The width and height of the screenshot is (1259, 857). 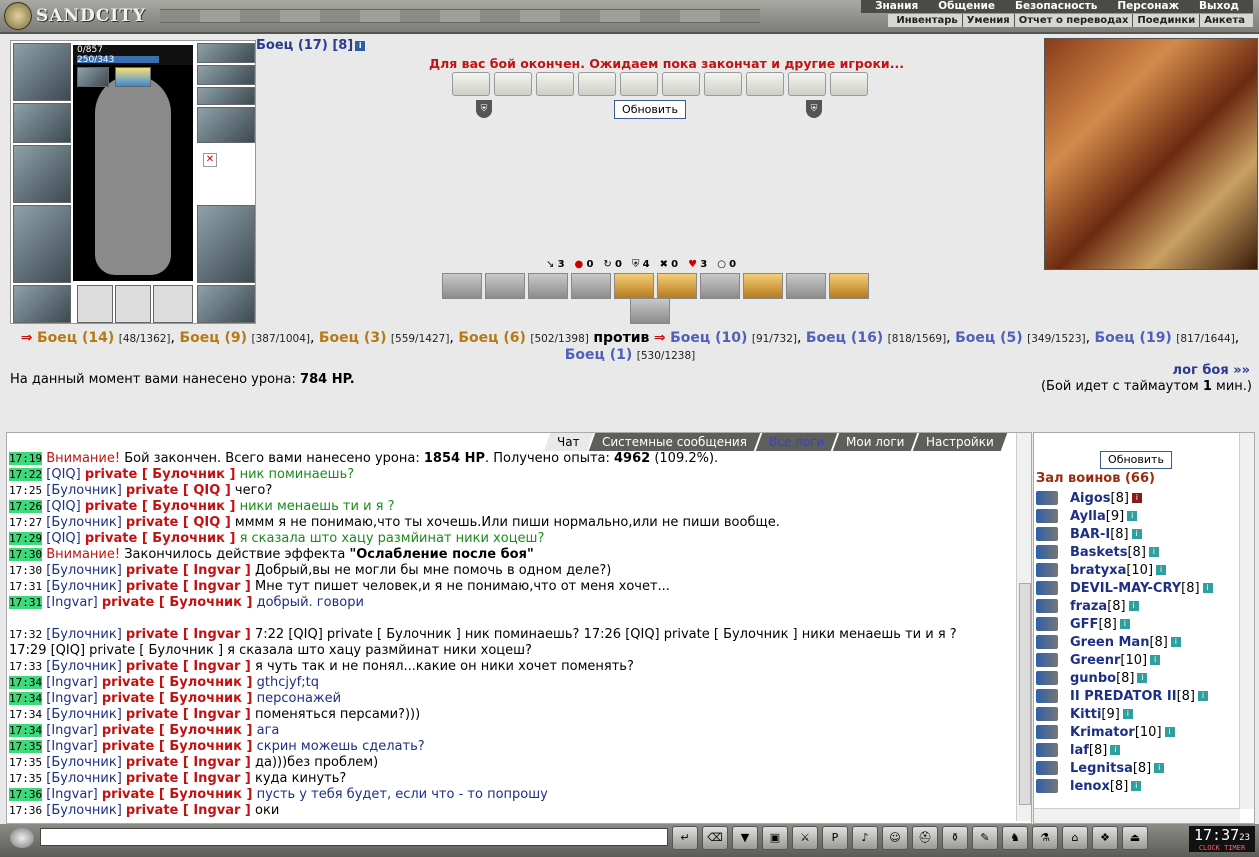 I want to click on player-item: Krimator [10] i, so click(x=1136, y=732).